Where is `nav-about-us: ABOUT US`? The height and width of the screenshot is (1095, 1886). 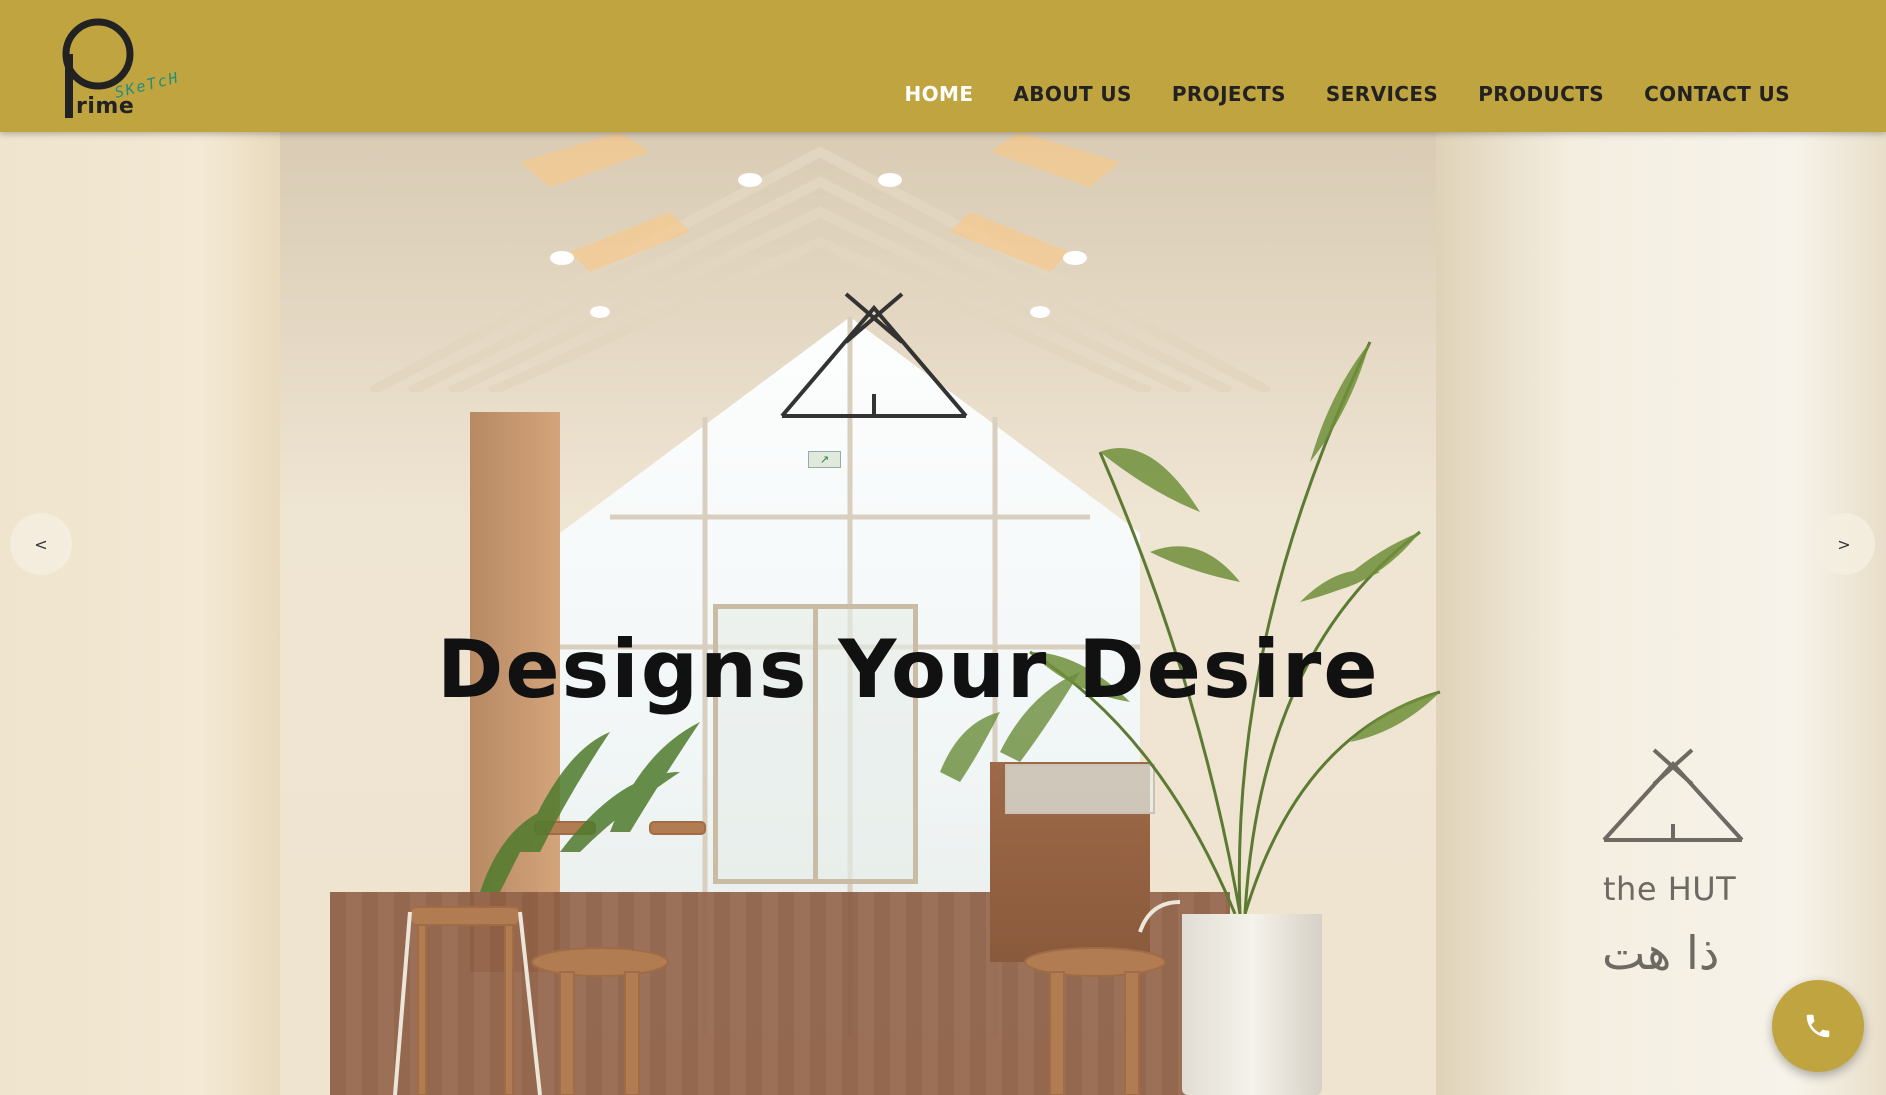 nav-about-us: ABOUT US is located at coordinates (1072, 94).